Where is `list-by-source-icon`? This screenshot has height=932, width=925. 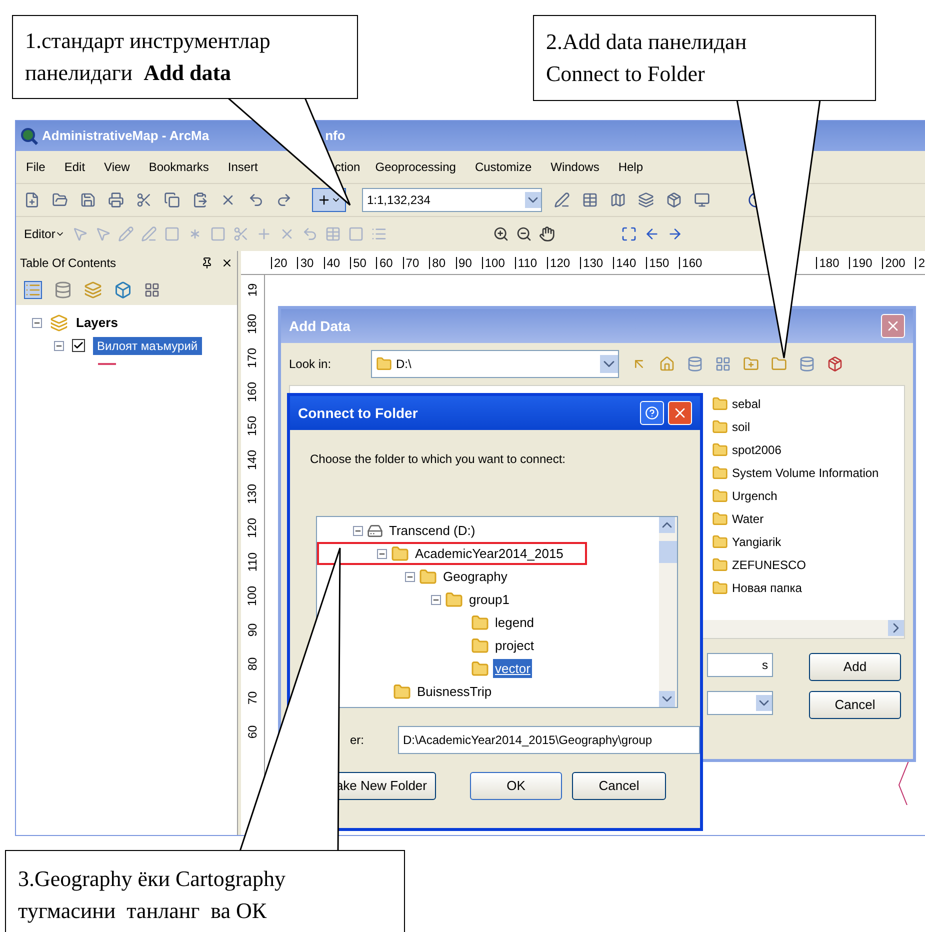
list-by-source-icon is located at coordinates (63, 290).